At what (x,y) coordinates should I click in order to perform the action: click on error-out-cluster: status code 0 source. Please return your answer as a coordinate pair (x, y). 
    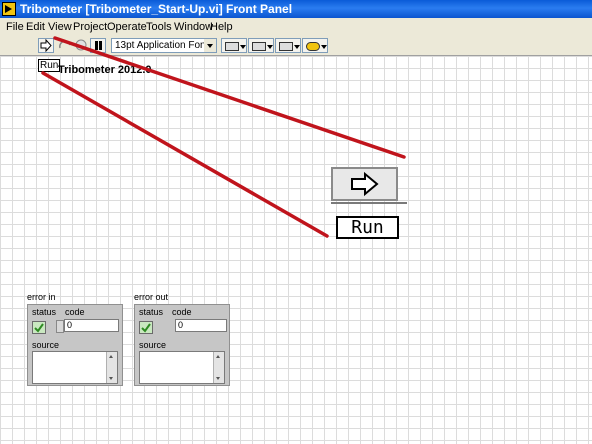
    Looking at the image, I should click on (182, 345).